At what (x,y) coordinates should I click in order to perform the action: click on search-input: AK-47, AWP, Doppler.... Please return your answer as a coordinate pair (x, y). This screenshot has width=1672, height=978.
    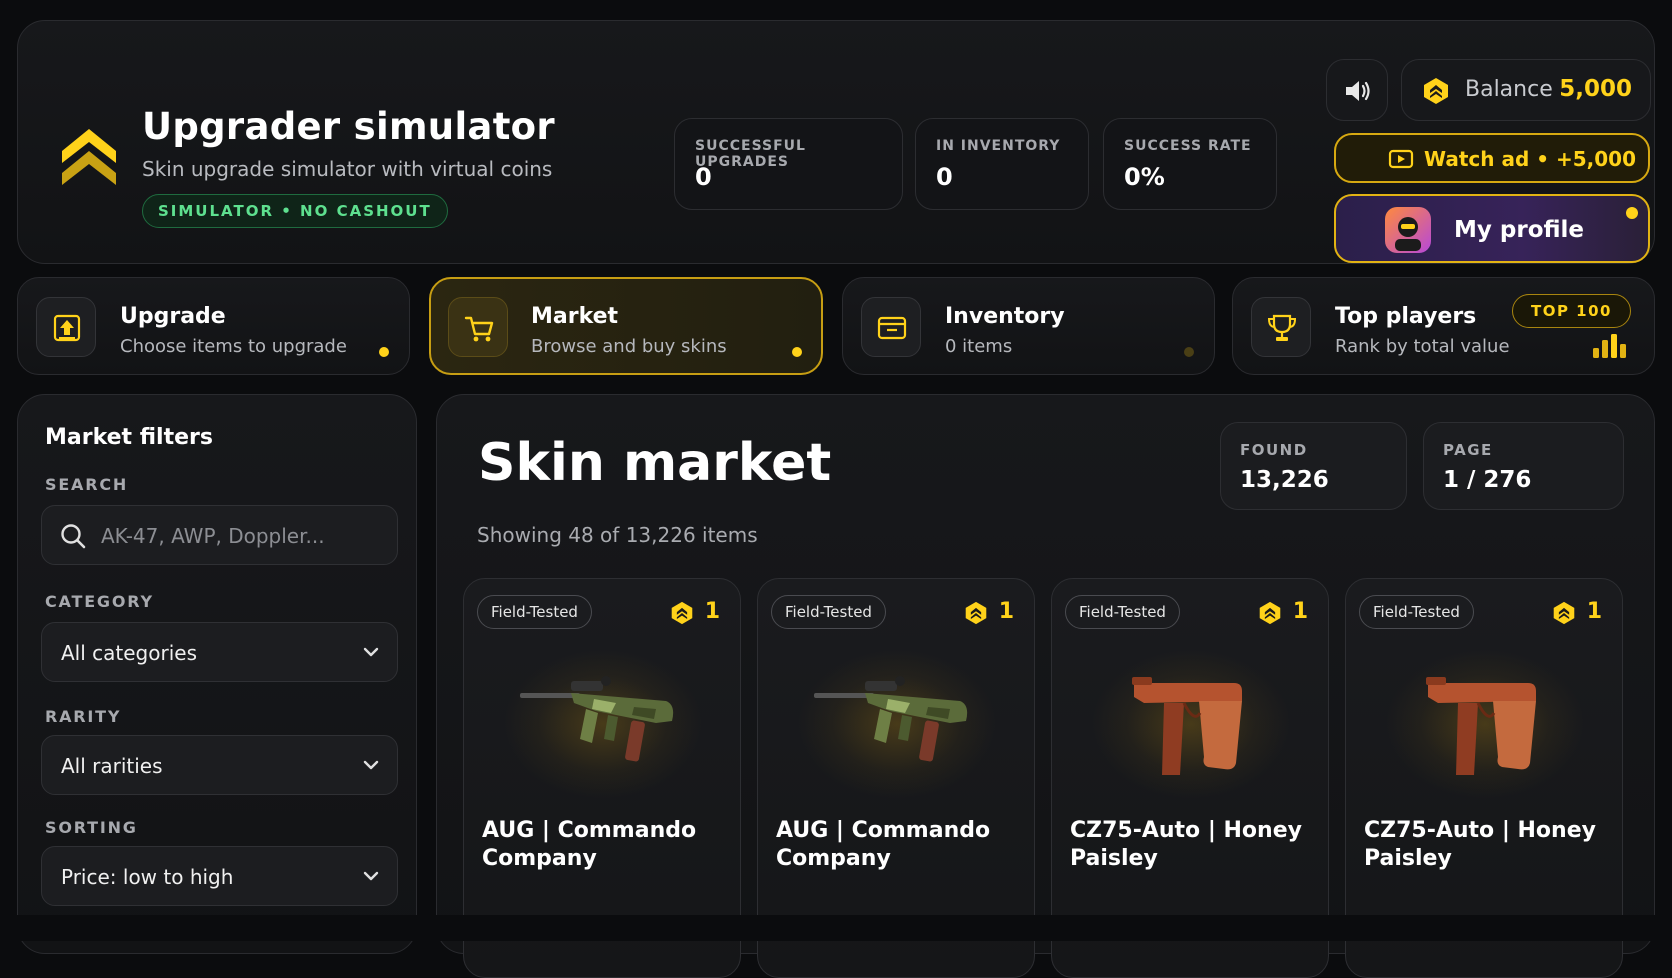
    Looking at the image, I should click on (219, 535).